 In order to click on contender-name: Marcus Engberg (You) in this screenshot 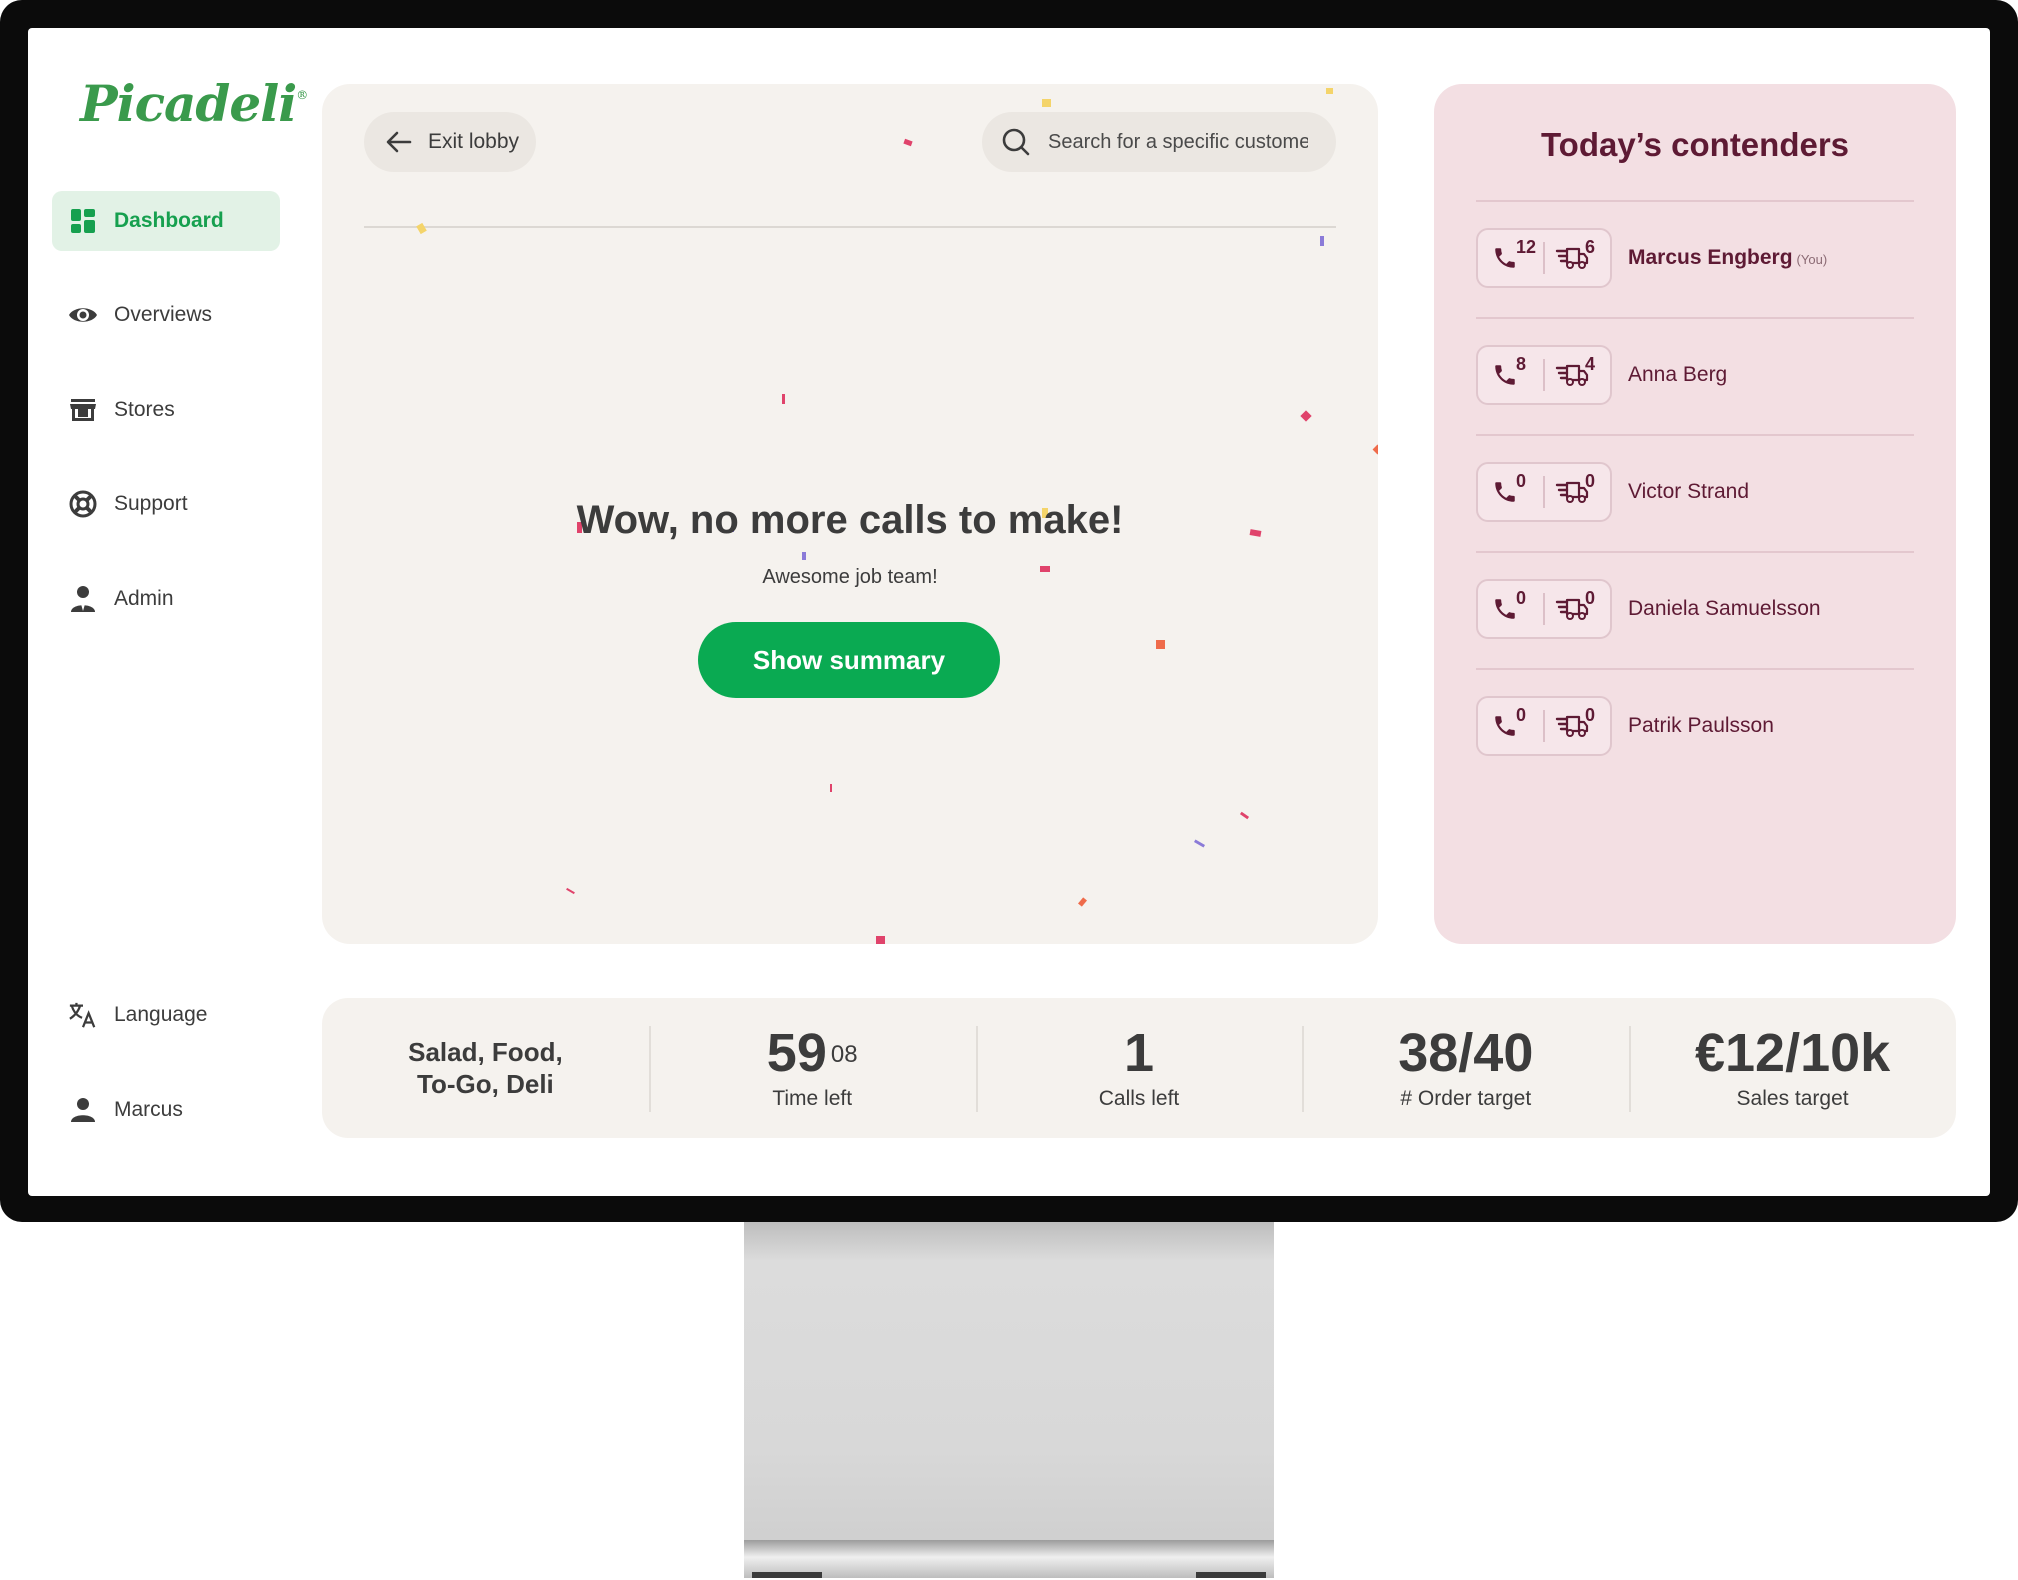, I will do `click(1727, 258)`.